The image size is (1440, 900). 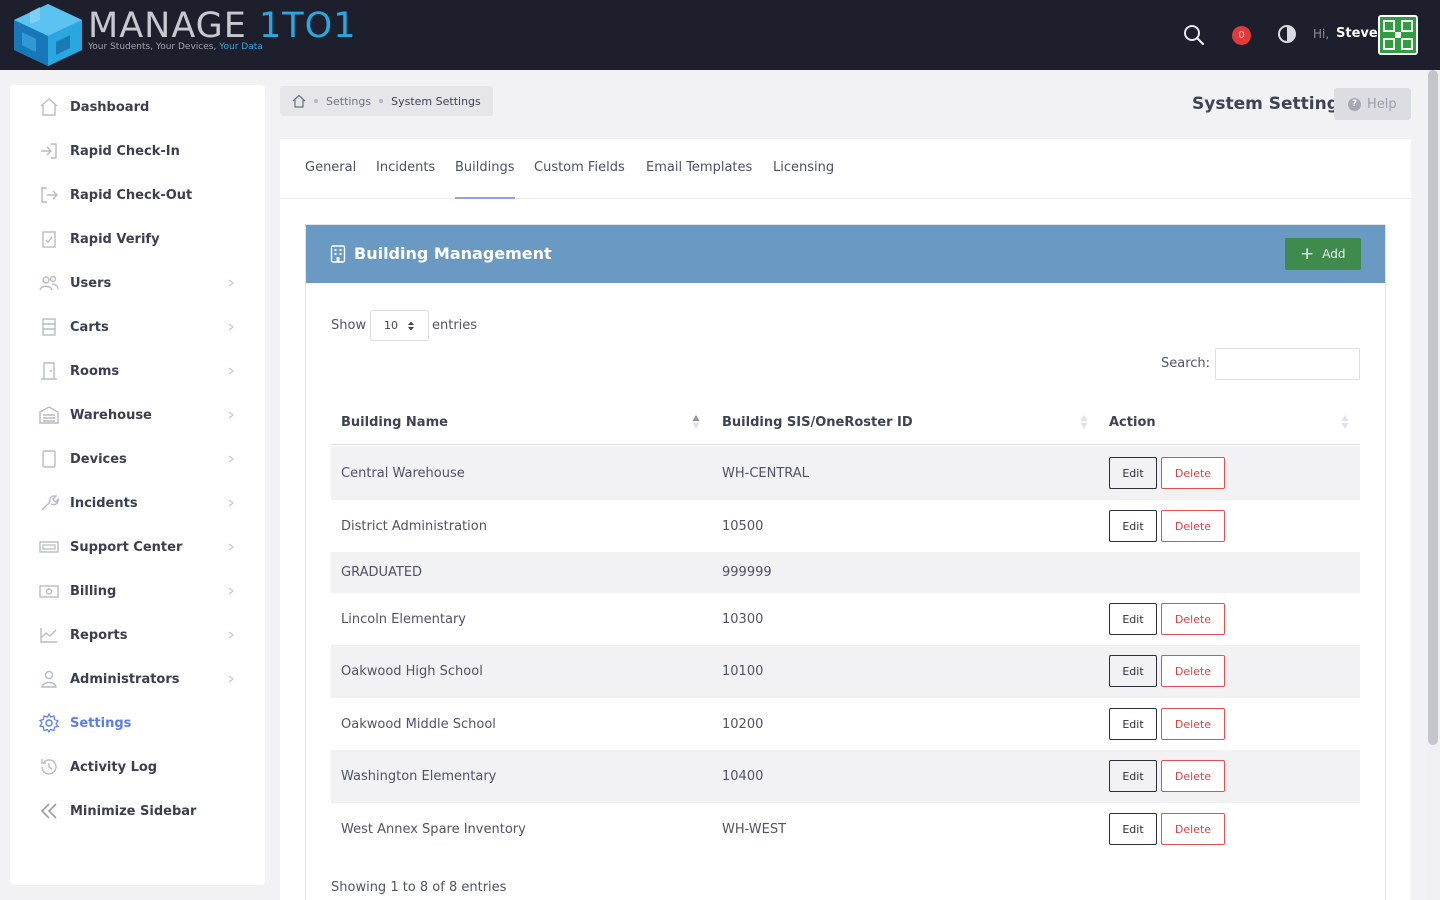 What do you see at coordinates (49, 151) in the screenshot?
I see `sign-in-icon` at bounding box center [49, 151].